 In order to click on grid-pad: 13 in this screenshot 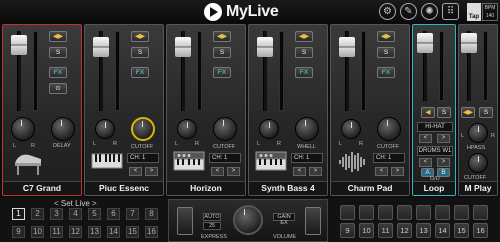, I will do `click(423, 230)`.